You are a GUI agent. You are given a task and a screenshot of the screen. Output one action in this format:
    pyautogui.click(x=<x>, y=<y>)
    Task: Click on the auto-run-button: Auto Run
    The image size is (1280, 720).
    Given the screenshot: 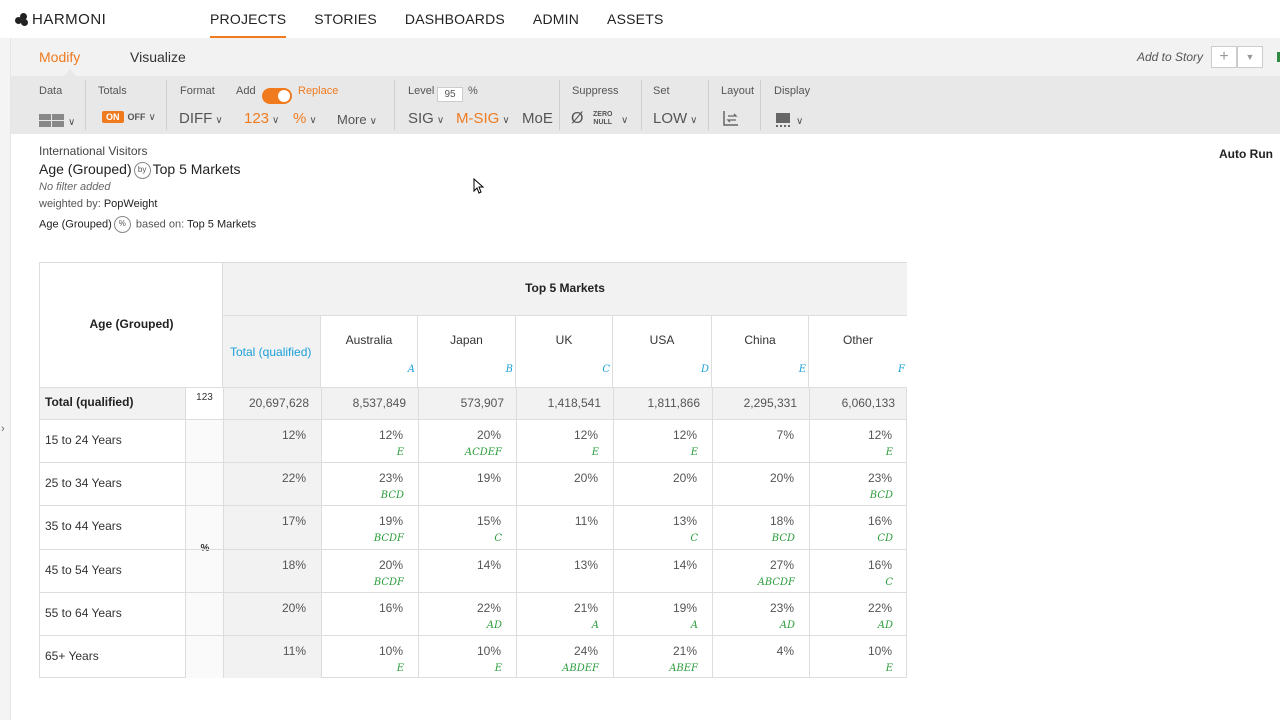 What is the action you would take?
    pyautogui.click(x=1246, y=154)
    